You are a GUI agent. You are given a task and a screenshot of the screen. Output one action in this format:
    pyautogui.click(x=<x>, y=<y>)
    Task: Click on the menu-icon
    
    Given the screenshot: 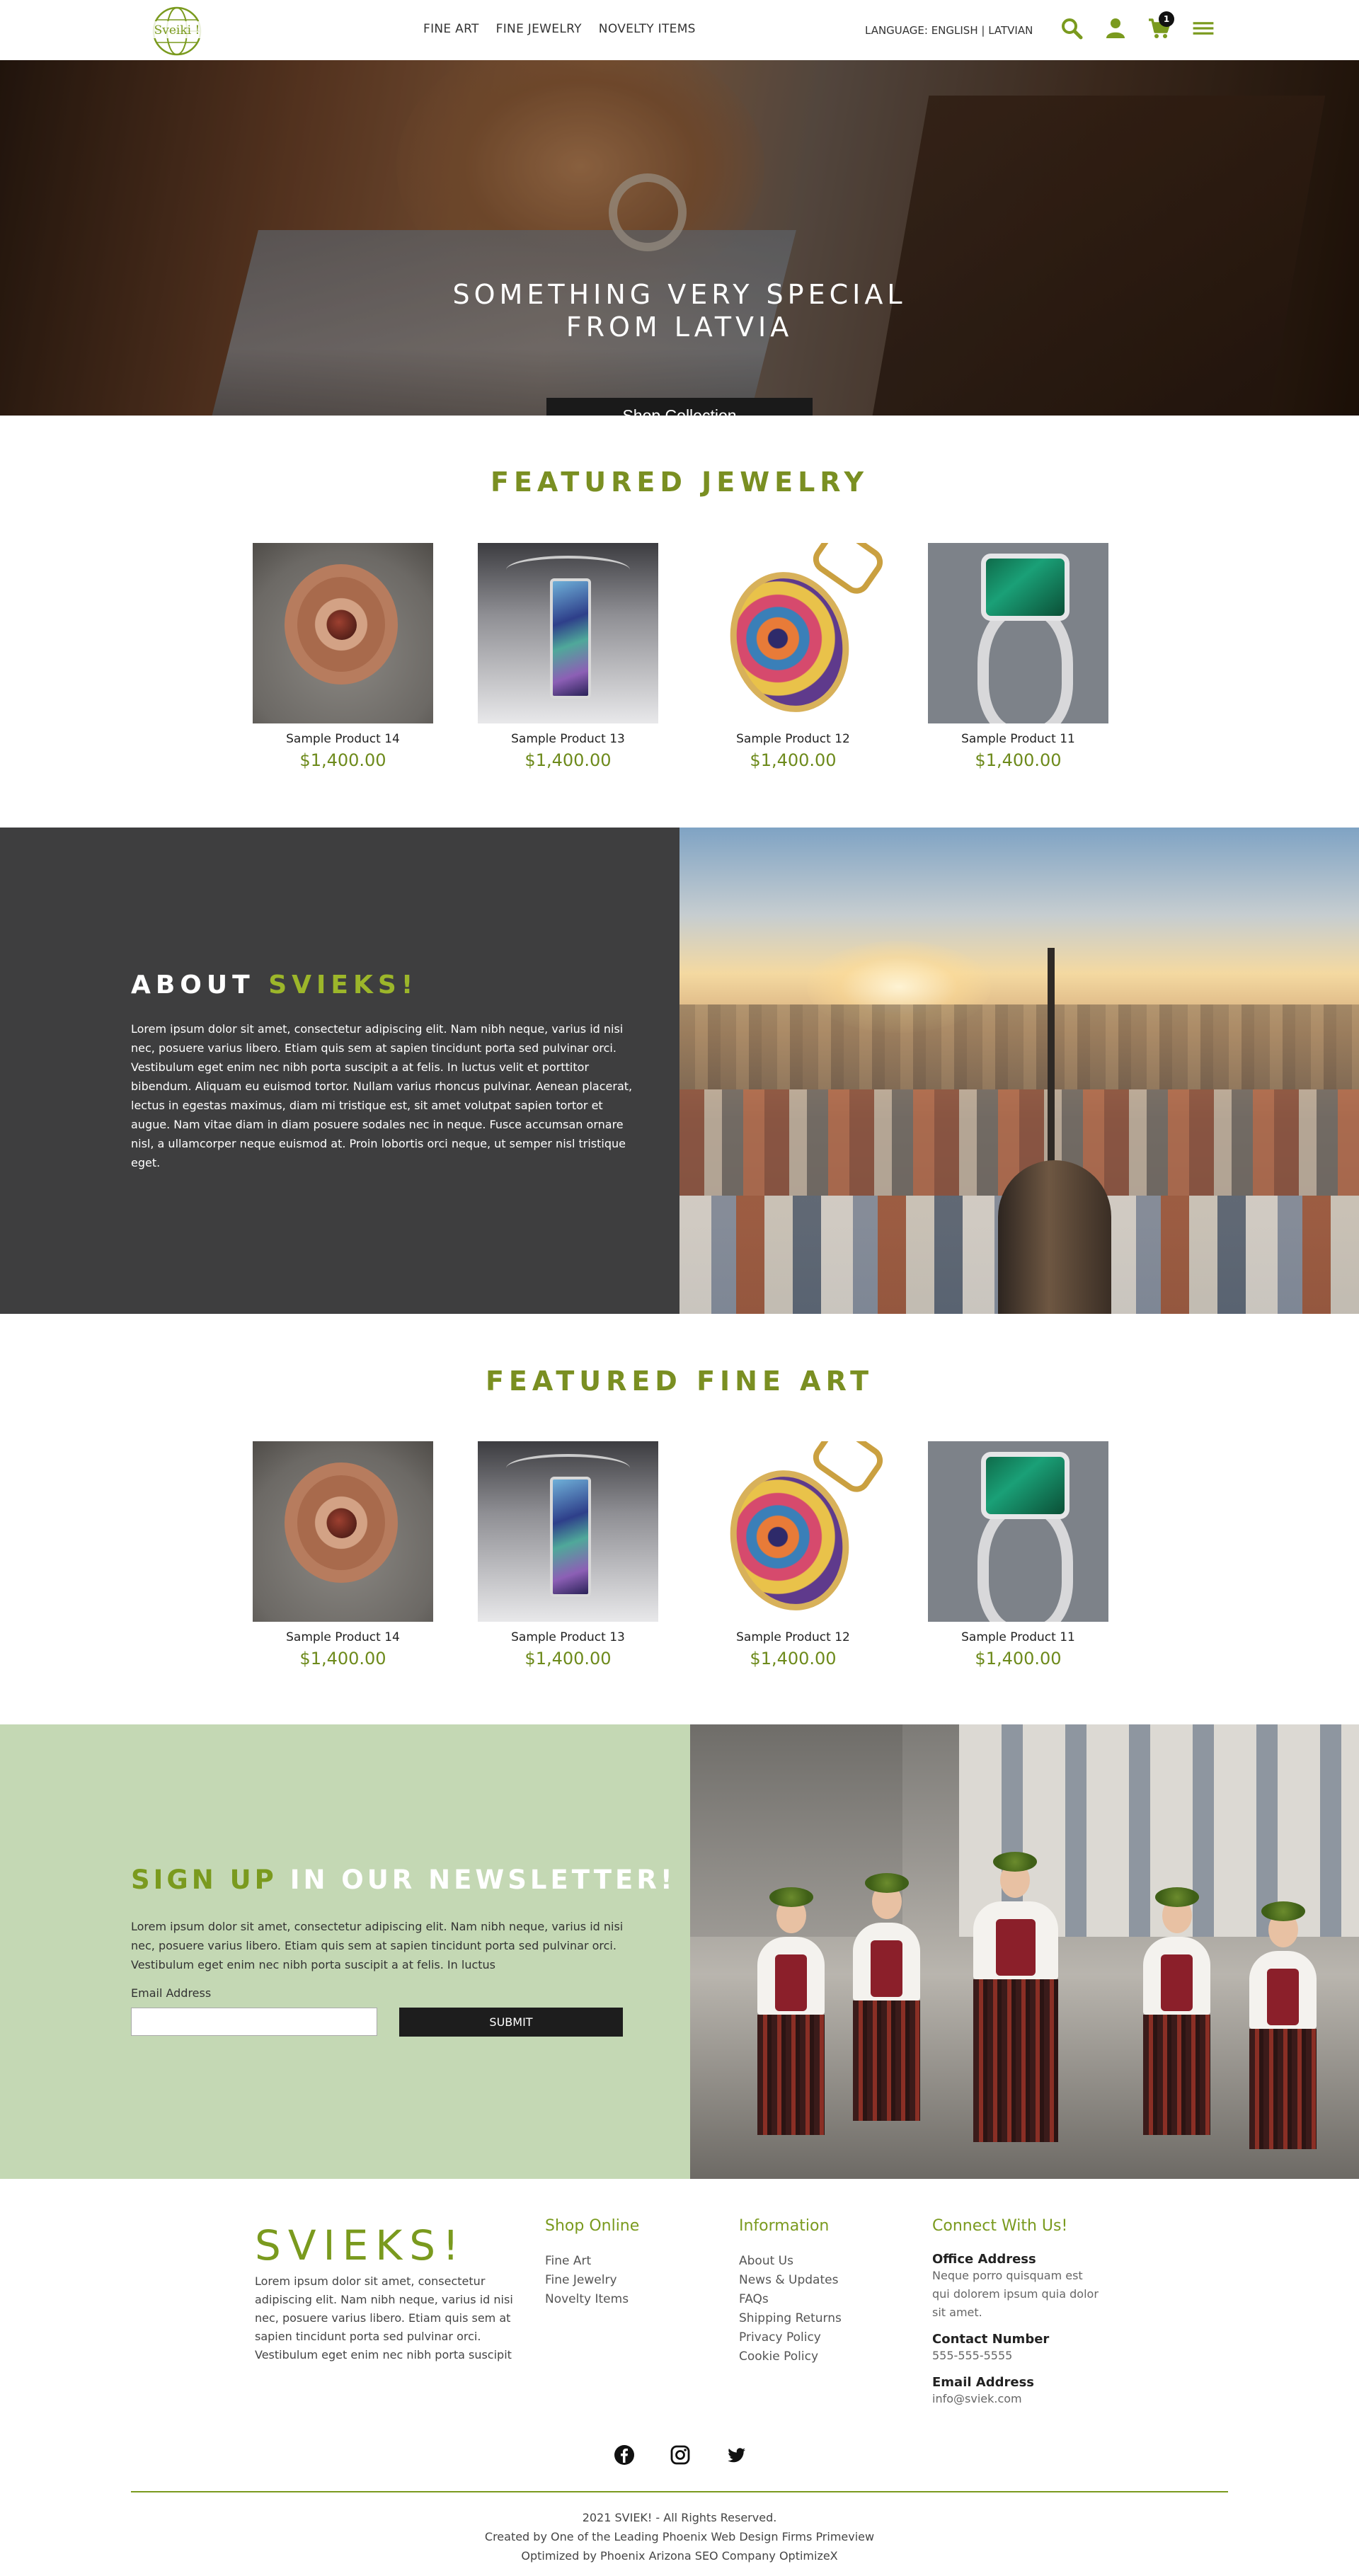 What is the action you would take?
    pyautogui.click(x=1203, y=28)
    